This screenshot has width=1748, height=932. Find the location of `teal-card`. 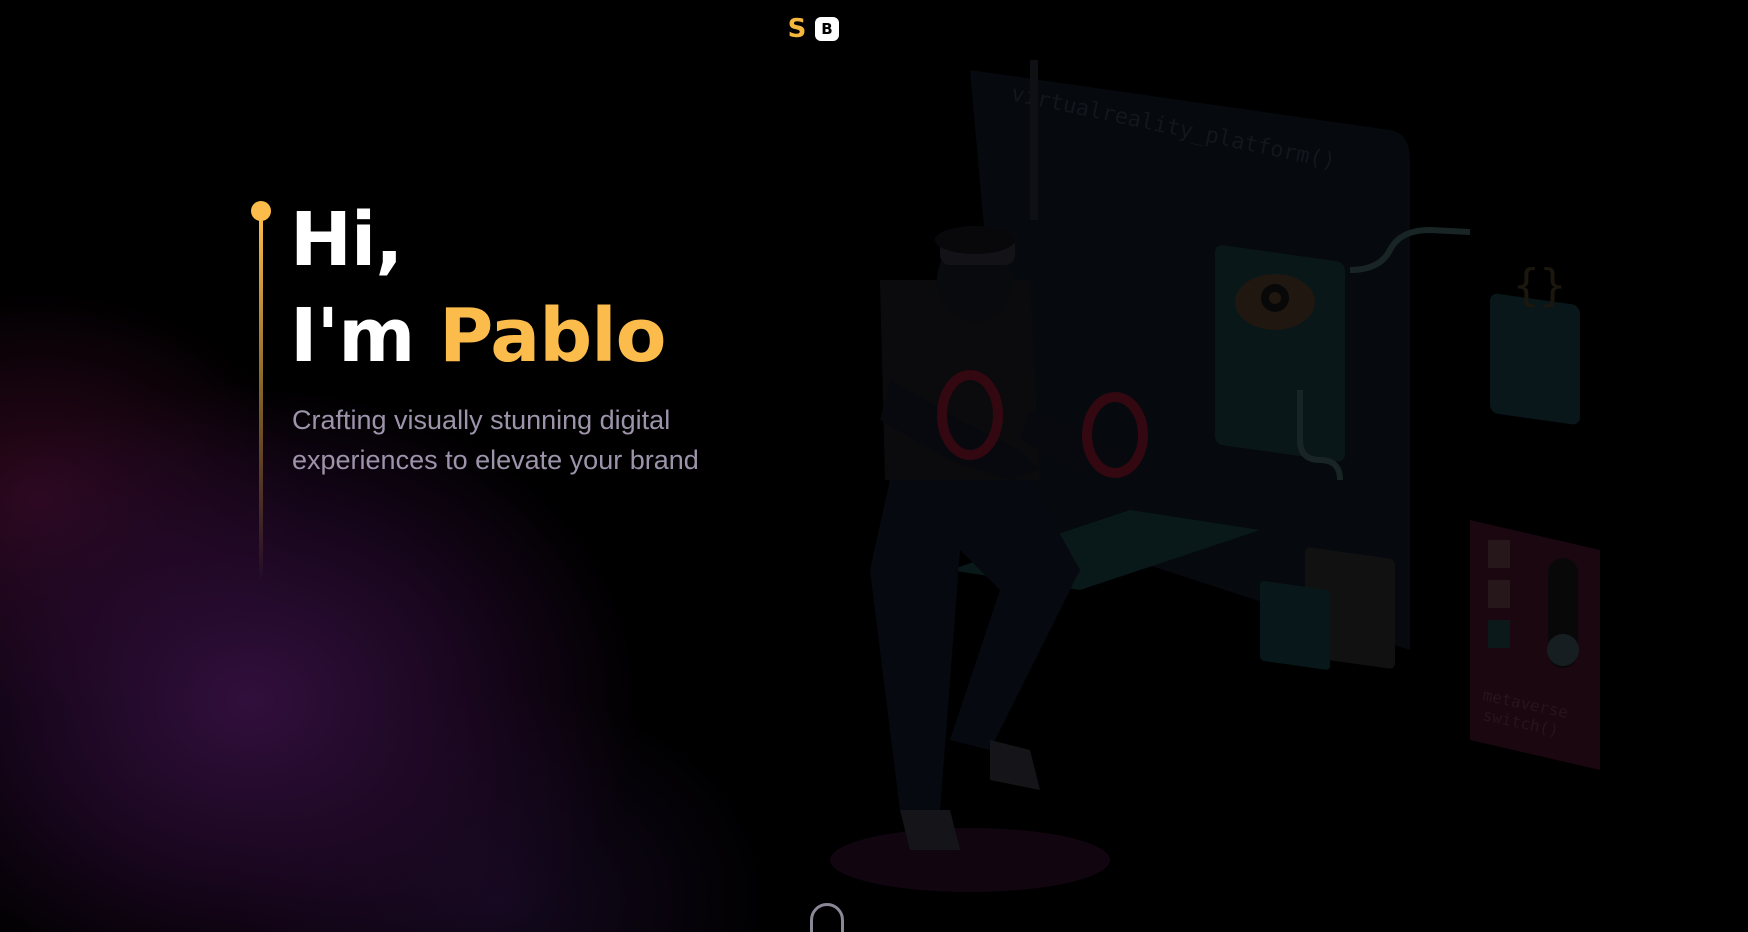

teal-card is located at coordinates (1295, 625).